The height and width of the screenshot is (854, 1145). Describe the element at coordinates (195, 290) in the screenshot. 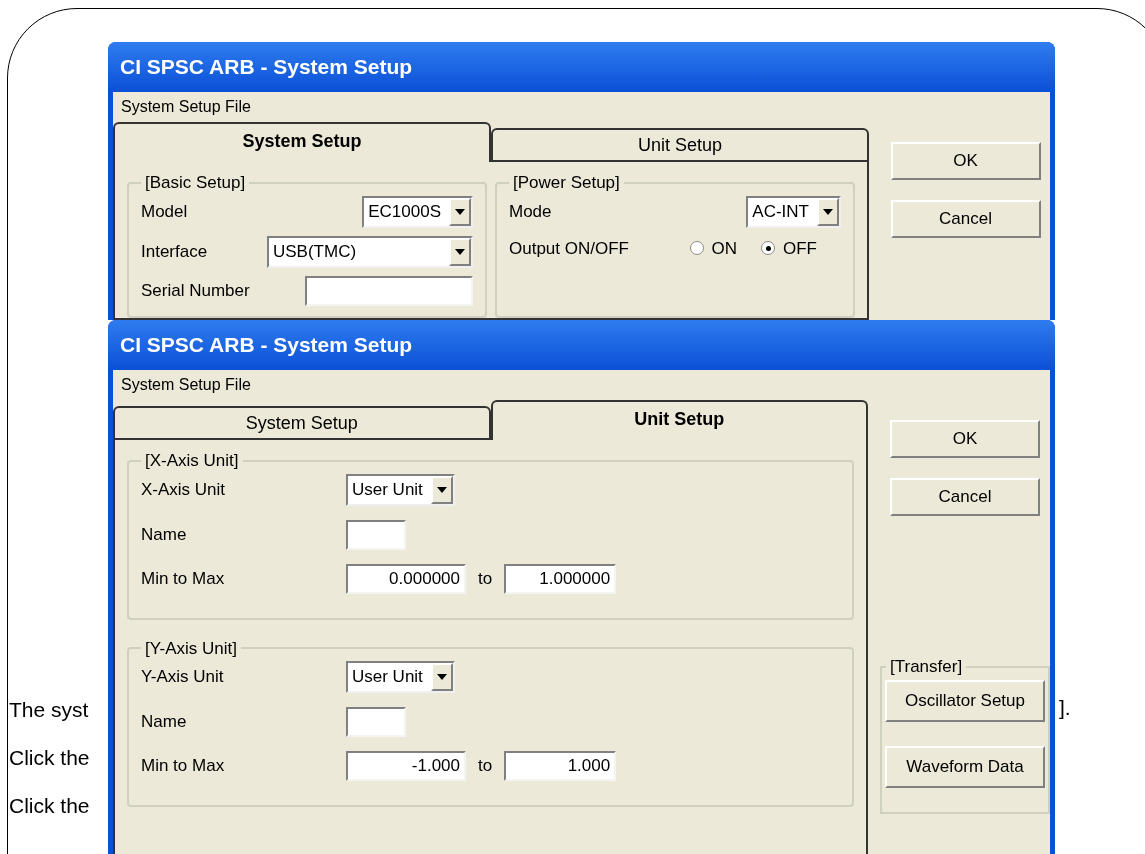

I see `field-label: Serial Number` at that location.